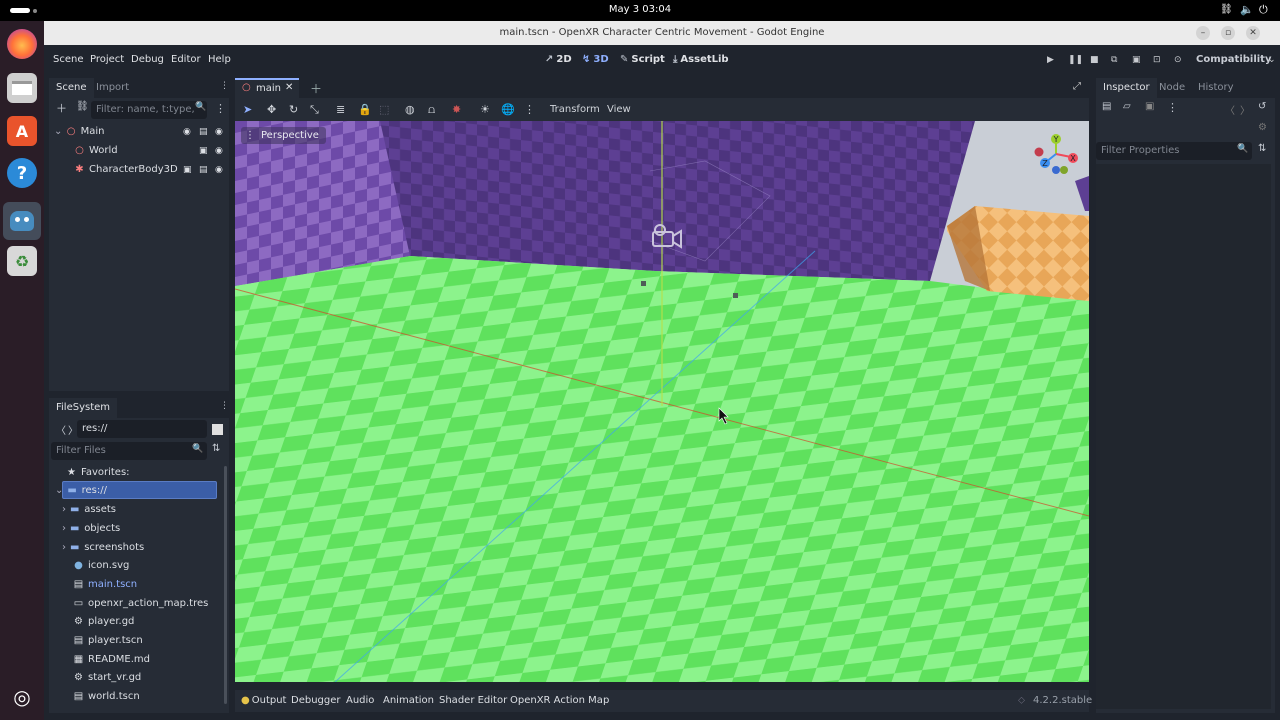 The width and height of the screenshot is (1280, 720). I want to click on favorites-row: ★ Favorites:, so click(98, 472).